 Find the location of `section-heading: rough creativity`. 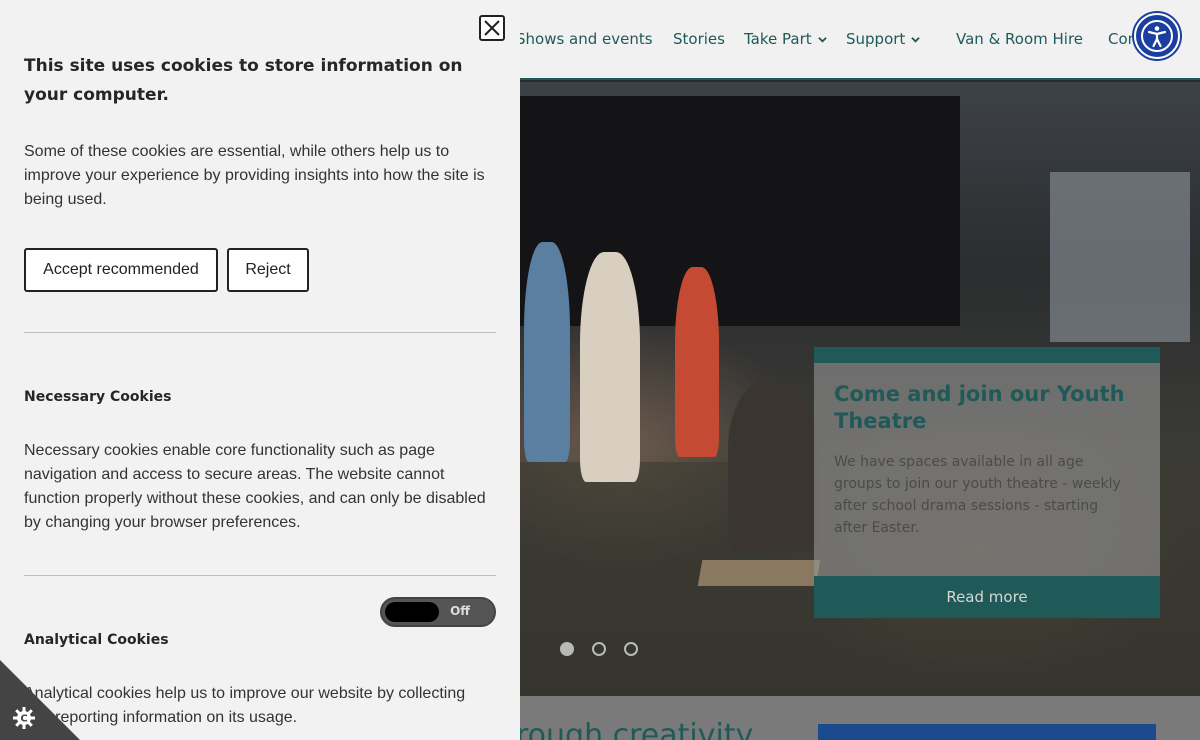

section-heading: rough creativity is located at coordinates (635, 729).